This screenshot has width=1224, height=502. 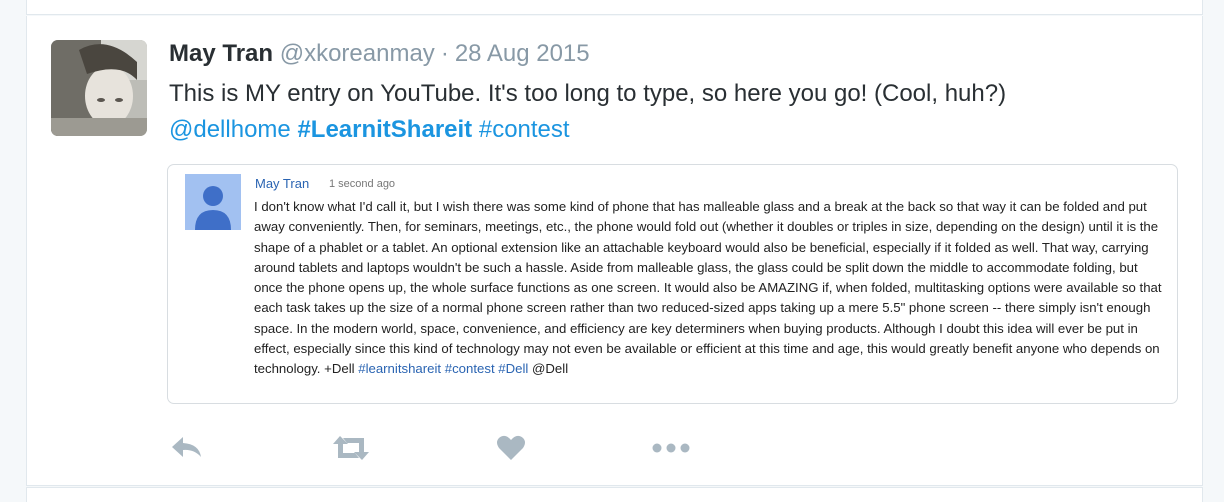 I want to click on author-handle: @xkoreanmay, so click(x=357, y=53).